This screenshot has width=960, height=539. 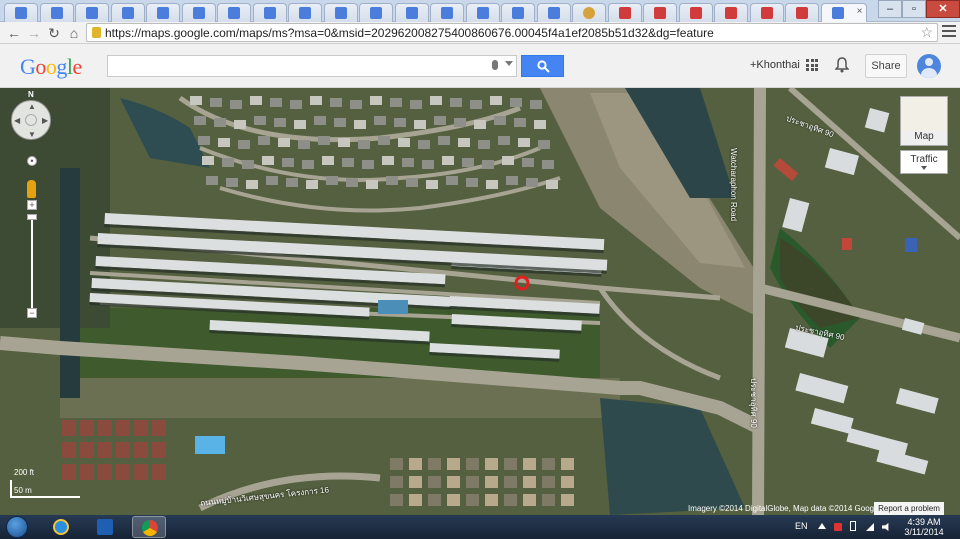 What do you see at coordinates (914, 9) in the screenshot?
I see `maximize-button: ▫` at bounding box center [914, 9].